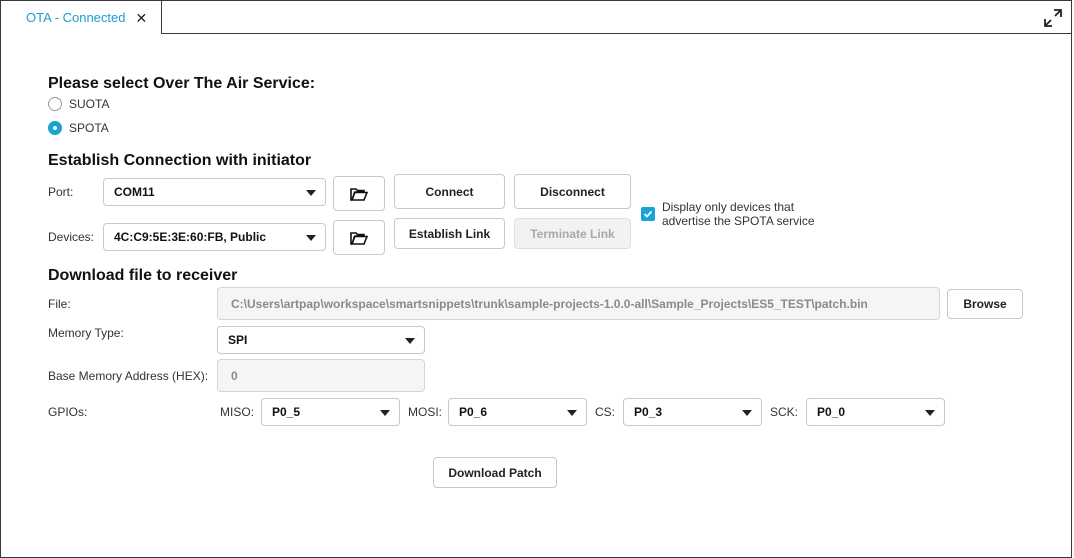  Describe the element at coordinates (330, 412) in the screenshot. I see `miso-select: P0_5` at that location.